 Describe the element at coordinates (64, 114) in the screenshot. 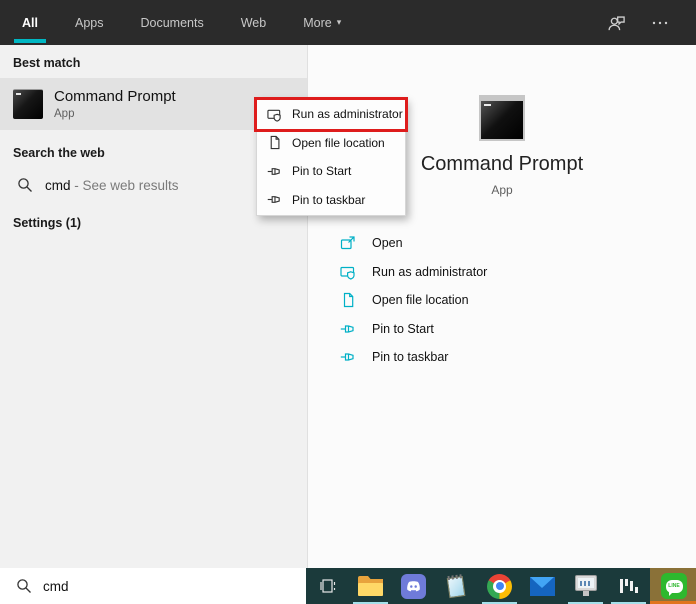

I see `result-subtitle: App` at that location.